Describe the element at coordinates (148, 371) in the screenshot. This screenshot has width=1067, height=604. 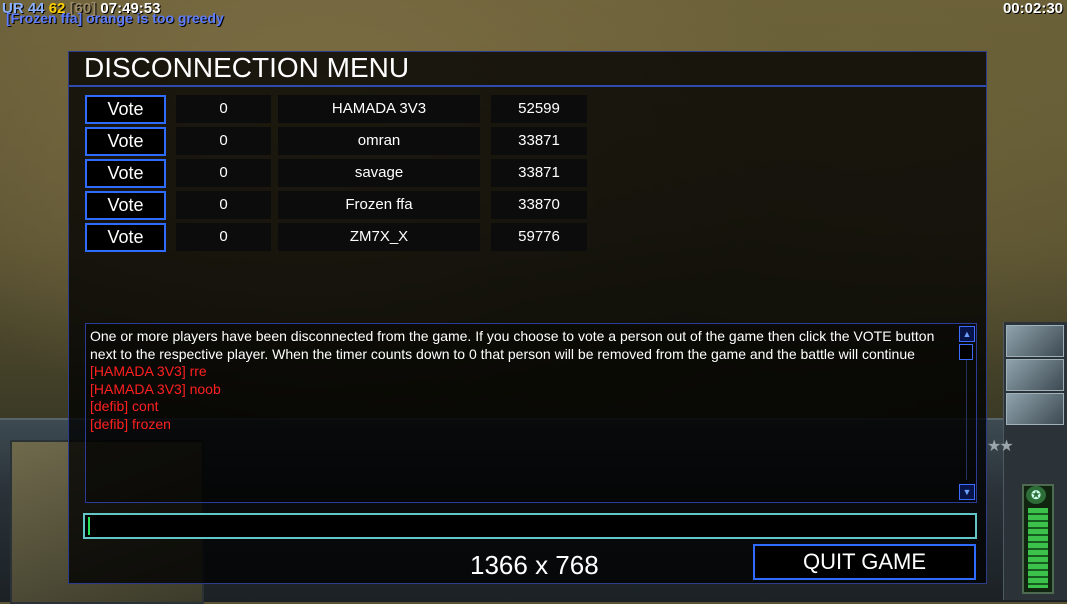
I see `chat-message: [HAMADA 3V3] rre` at that location.